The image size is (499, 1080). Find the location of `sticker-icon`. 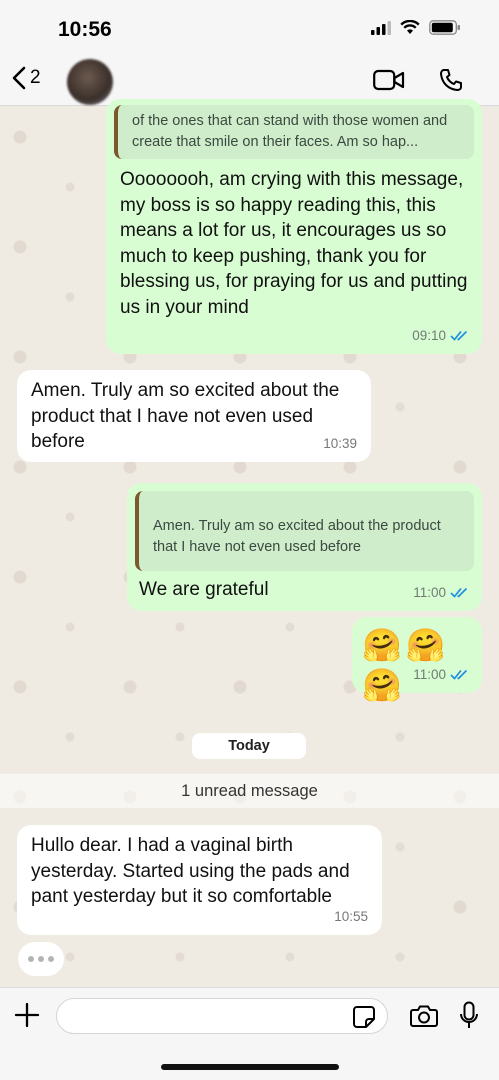

sticker-icon is located at coordinates (364, 1017).